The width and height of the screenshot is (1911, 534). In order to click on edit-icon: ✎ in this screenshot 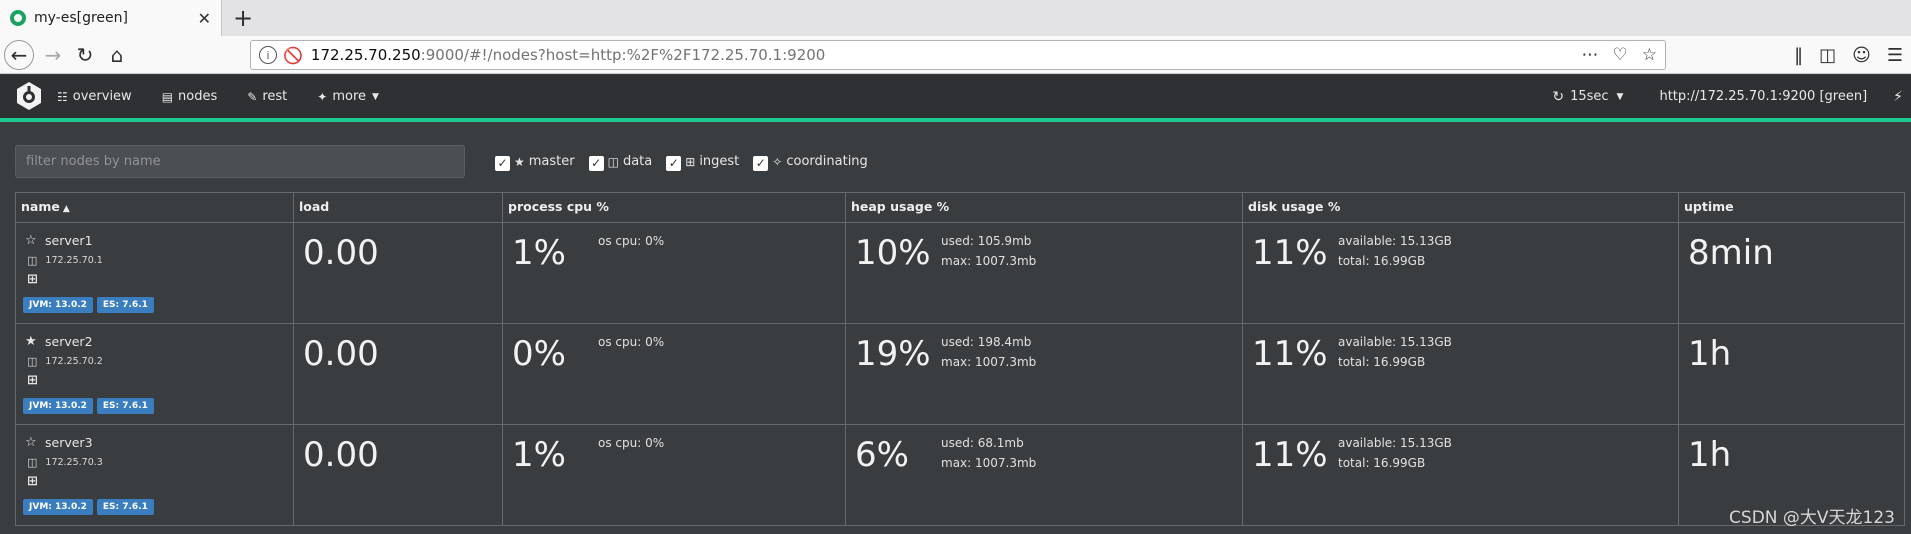, I will do `click(252, 96)`.